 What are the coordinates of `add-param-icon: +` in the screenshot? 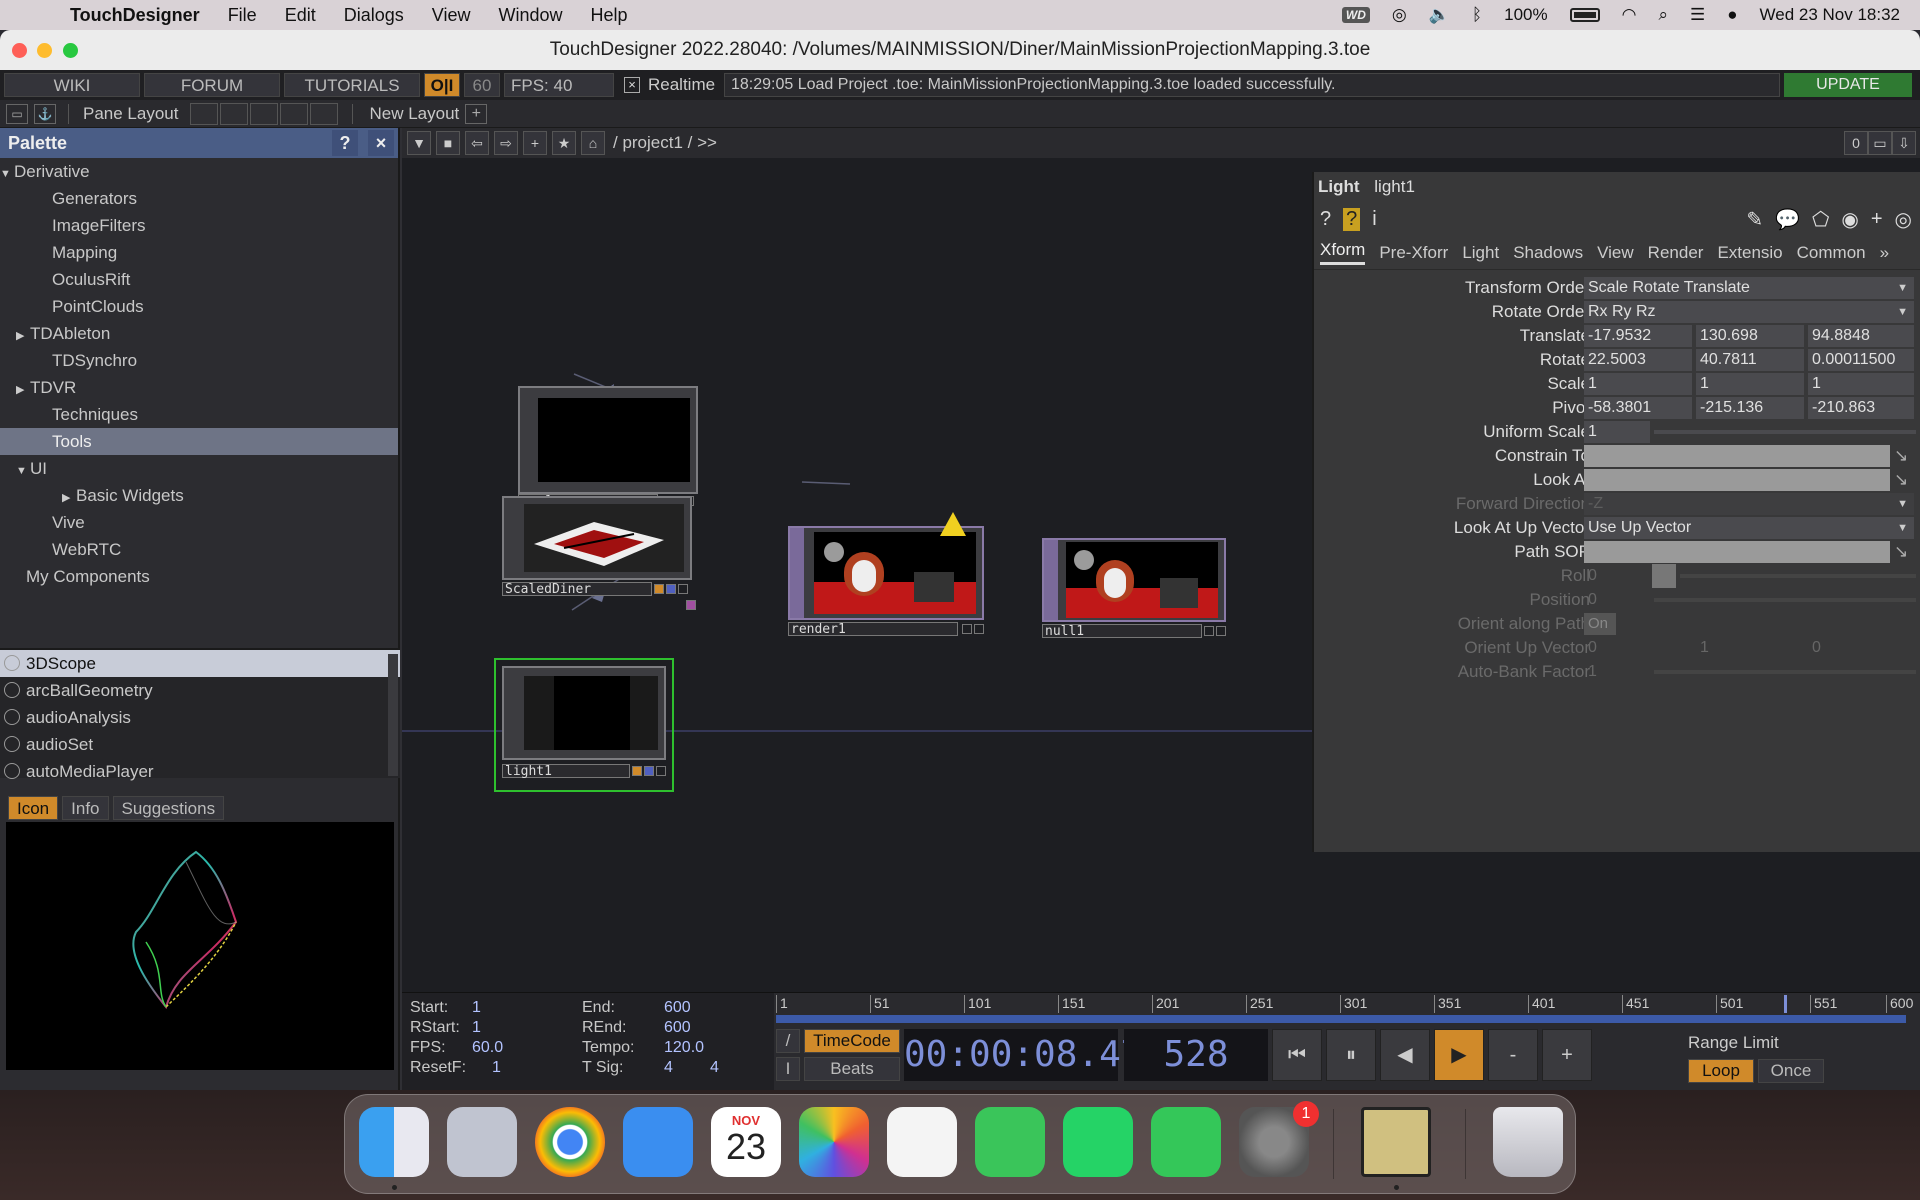 It's located at (1877, 219).